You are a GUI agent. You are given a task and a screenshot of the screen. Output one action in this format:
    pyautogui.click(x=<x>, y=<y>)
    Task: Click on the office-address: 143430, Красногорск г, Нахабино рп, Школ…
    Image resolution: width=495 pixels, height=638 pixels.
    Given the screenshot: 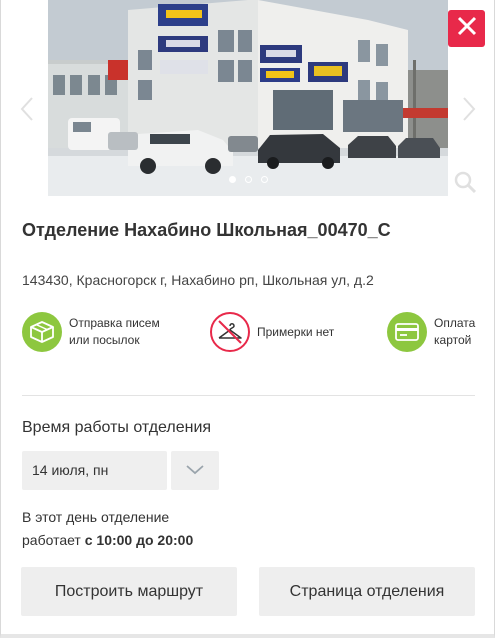 What is the action you would take?
    pyautogui.click(x=198, y=280)
    